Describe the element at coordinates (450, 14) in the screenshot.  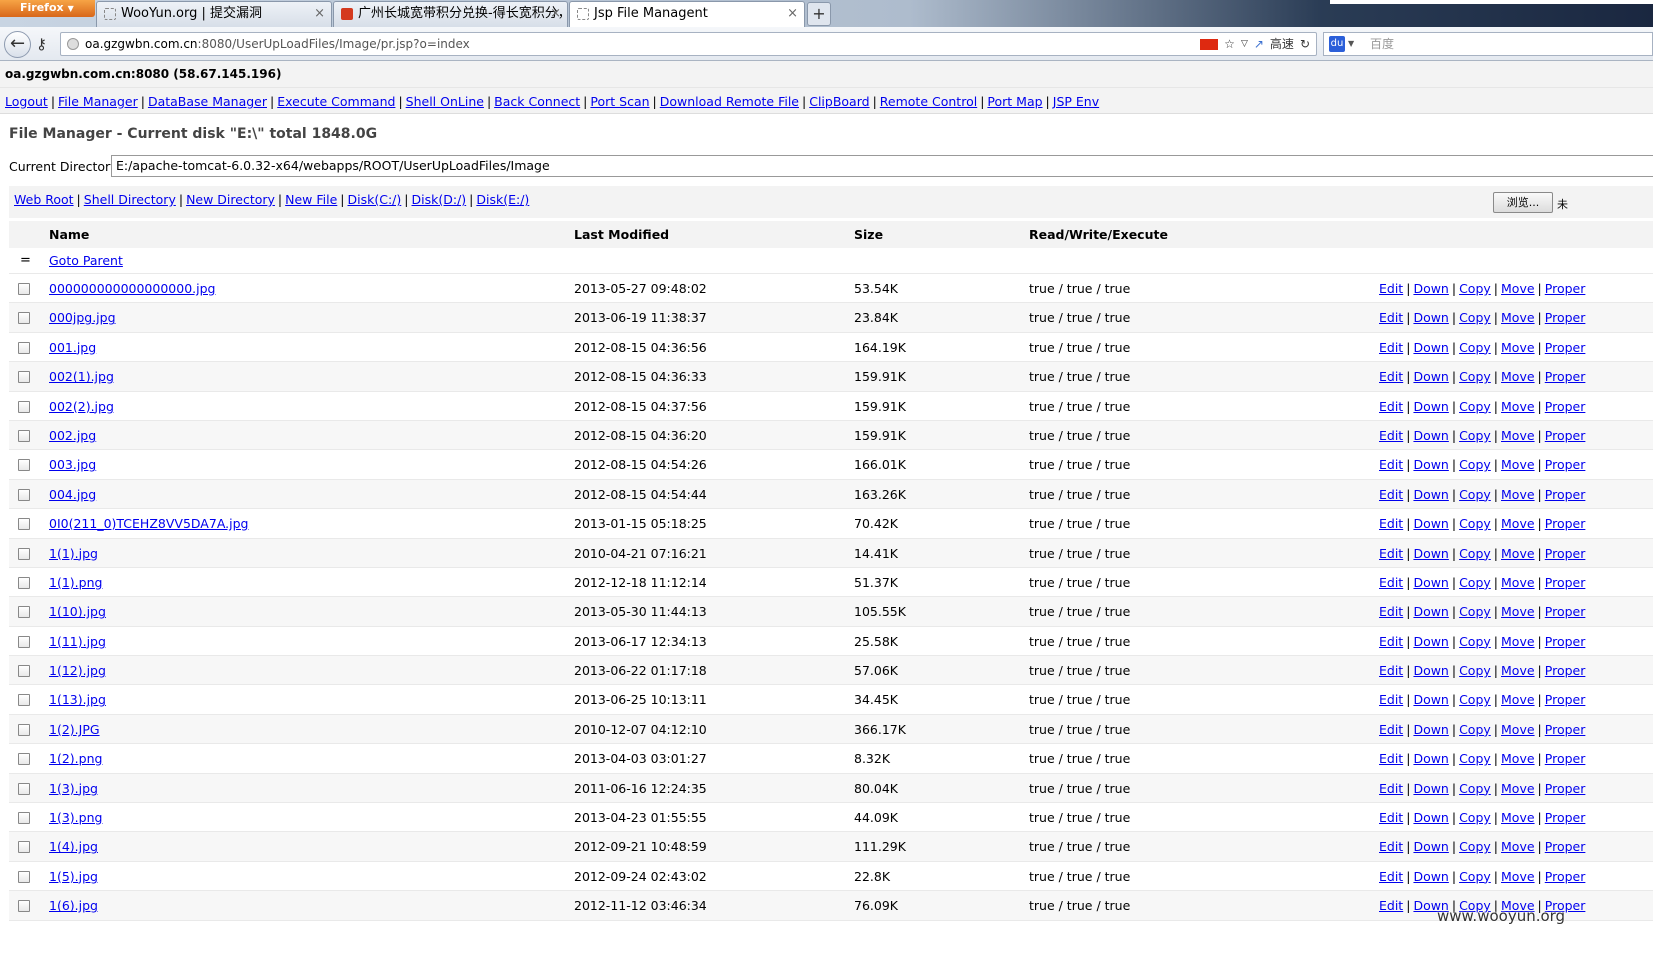
I see `tab-changcheng: 广州长城宽带积分兑换-得长宽积分，... ×` at that location.